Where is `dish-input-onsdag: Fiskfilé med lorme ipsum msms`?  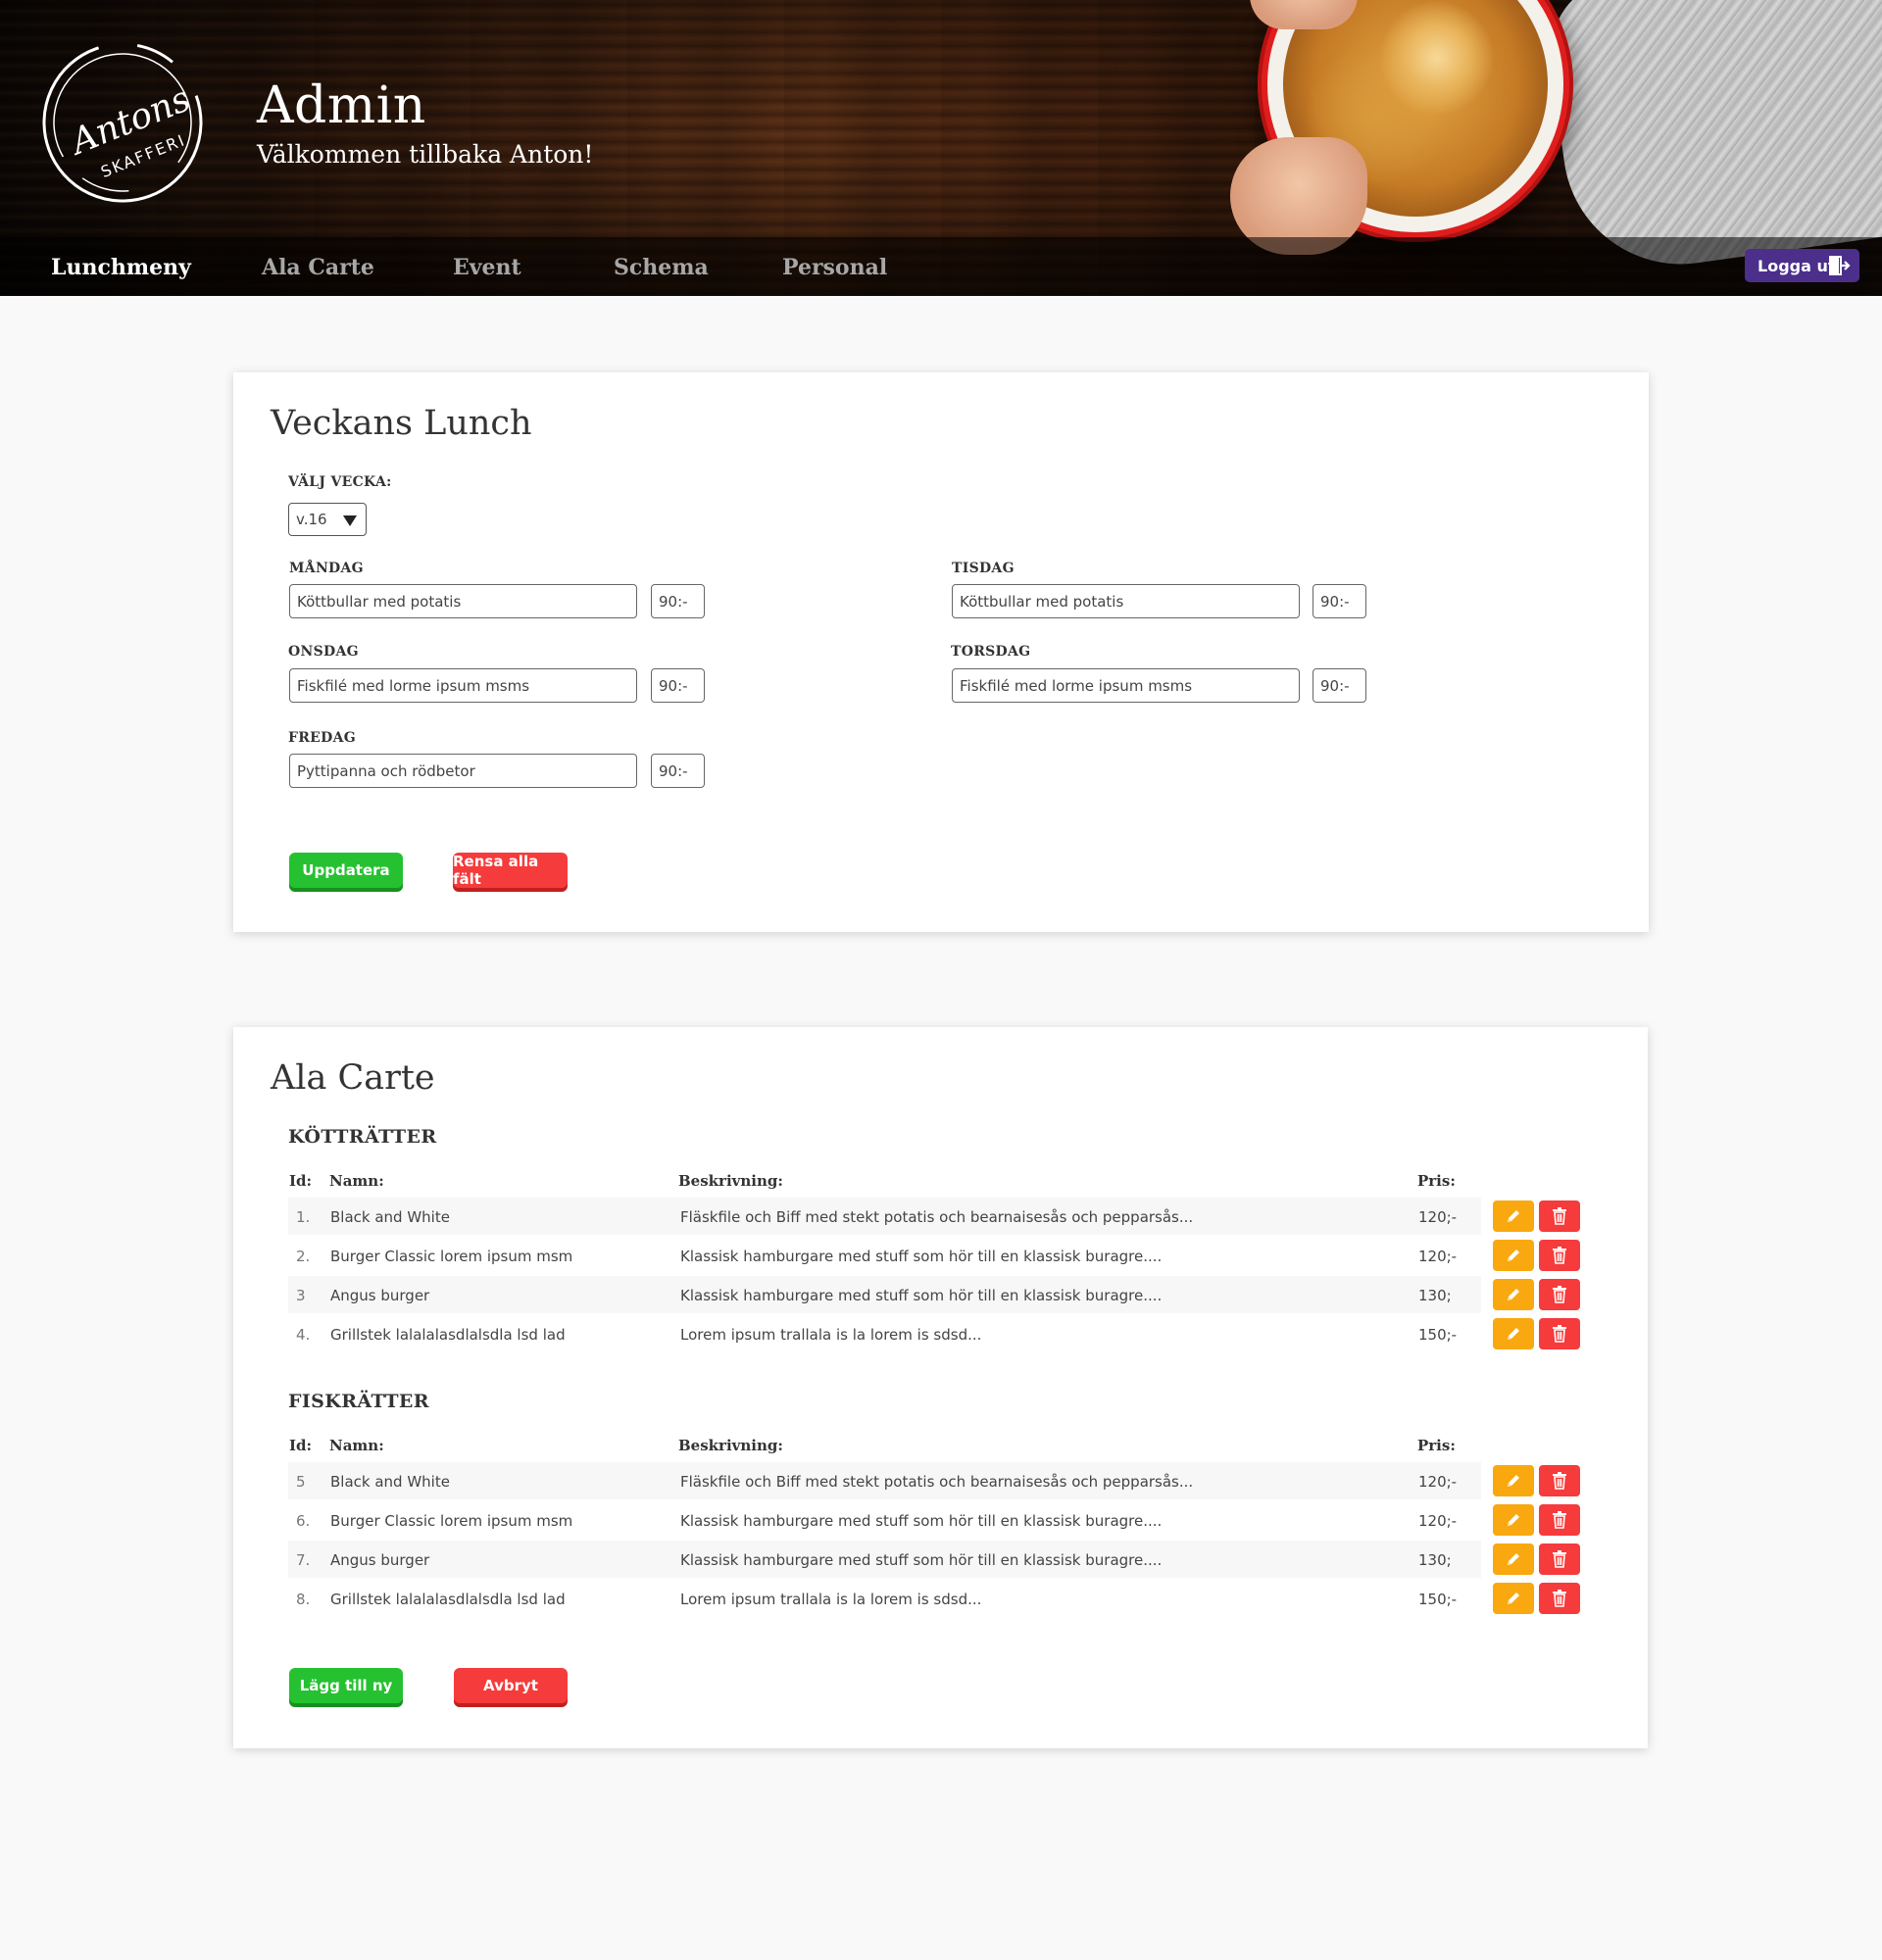 dish-input-onsdag: Fiskfilé med lorme ipsum msms is located at coordinates (463, 685).